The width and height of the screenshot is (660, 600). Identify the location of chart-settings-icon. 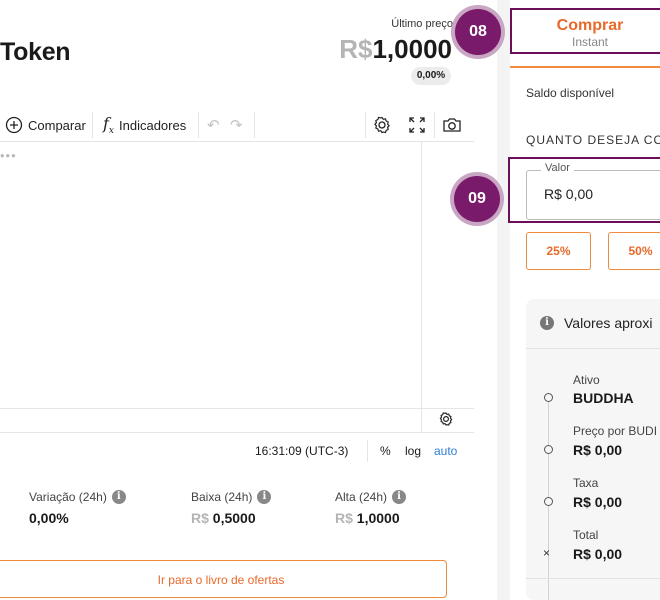
(446, 419).